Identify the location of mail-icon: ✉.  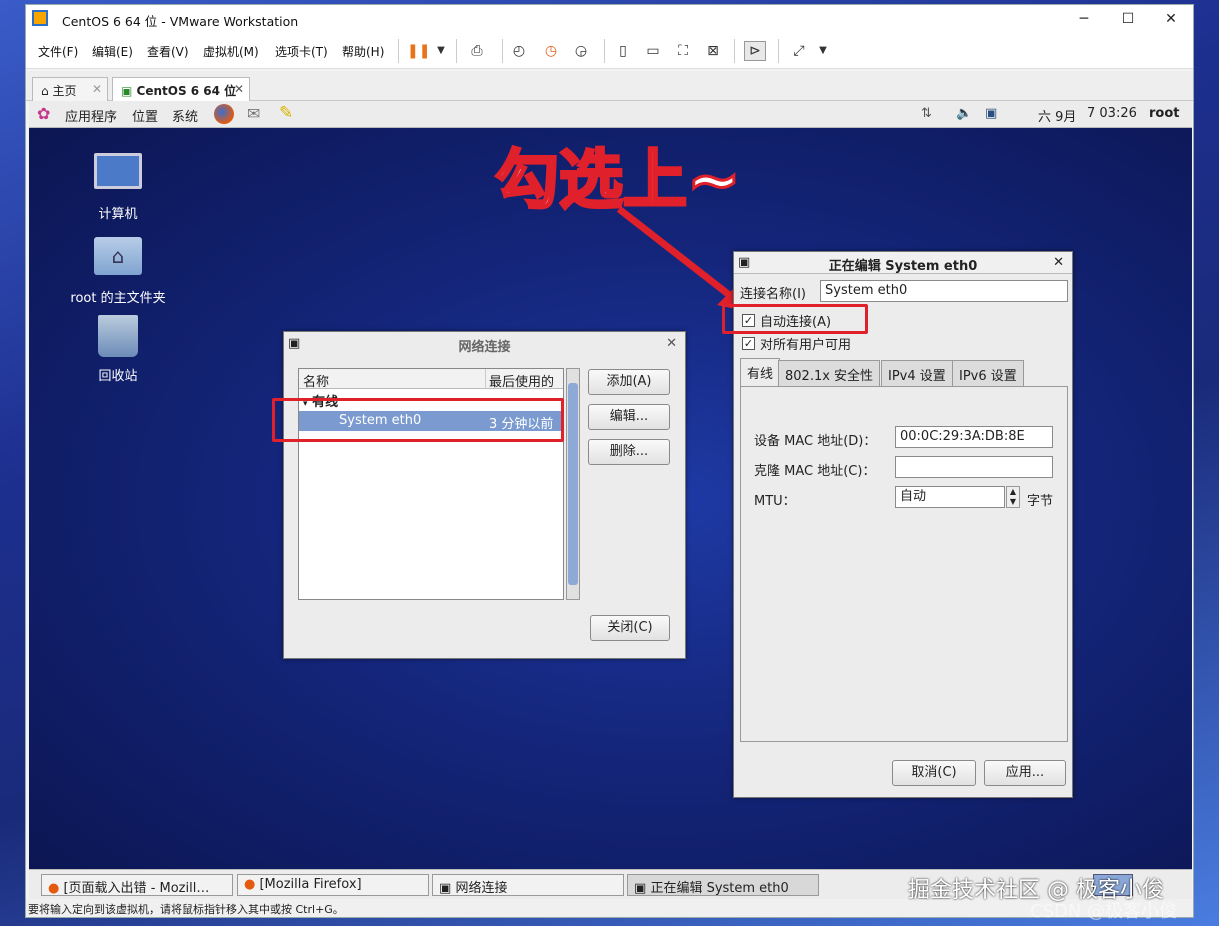
(253, 113).